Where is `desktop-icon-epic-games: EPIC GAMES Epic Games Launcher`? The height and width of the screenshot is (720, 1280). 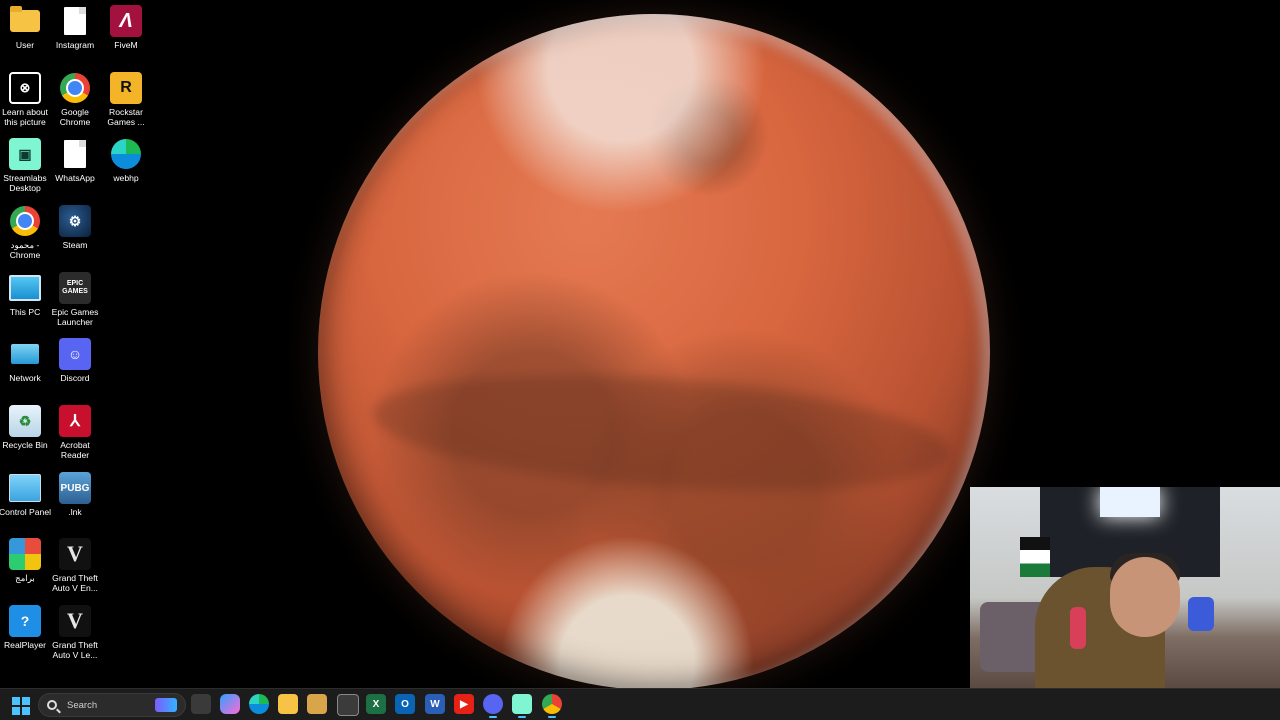
desktop-icon-epic-games: EPIC GAMES Epic Games Launcher is located at coordinates (75, 300).